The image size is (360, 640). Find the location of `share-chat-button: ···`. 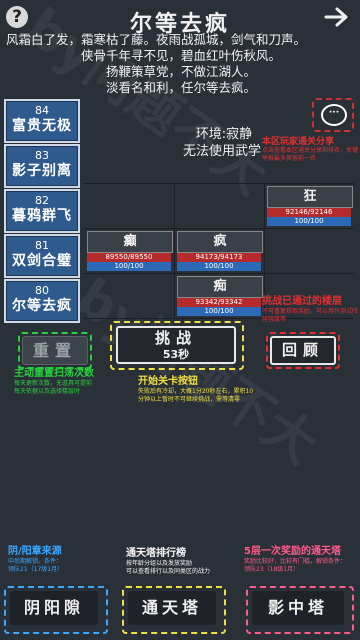

share-chat-button: ··· is located at coordinates (333, 115).